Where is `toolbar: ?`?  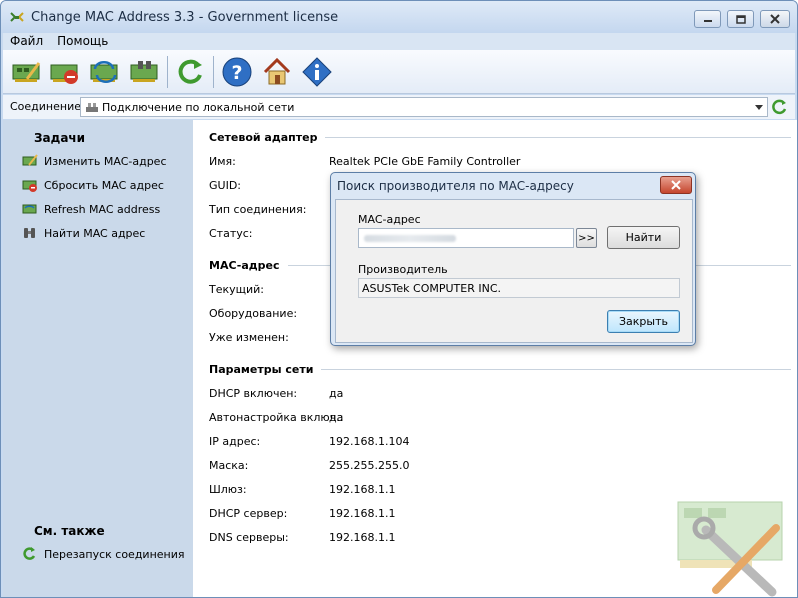
toolbar: ? is located at coordinates (399, 72).